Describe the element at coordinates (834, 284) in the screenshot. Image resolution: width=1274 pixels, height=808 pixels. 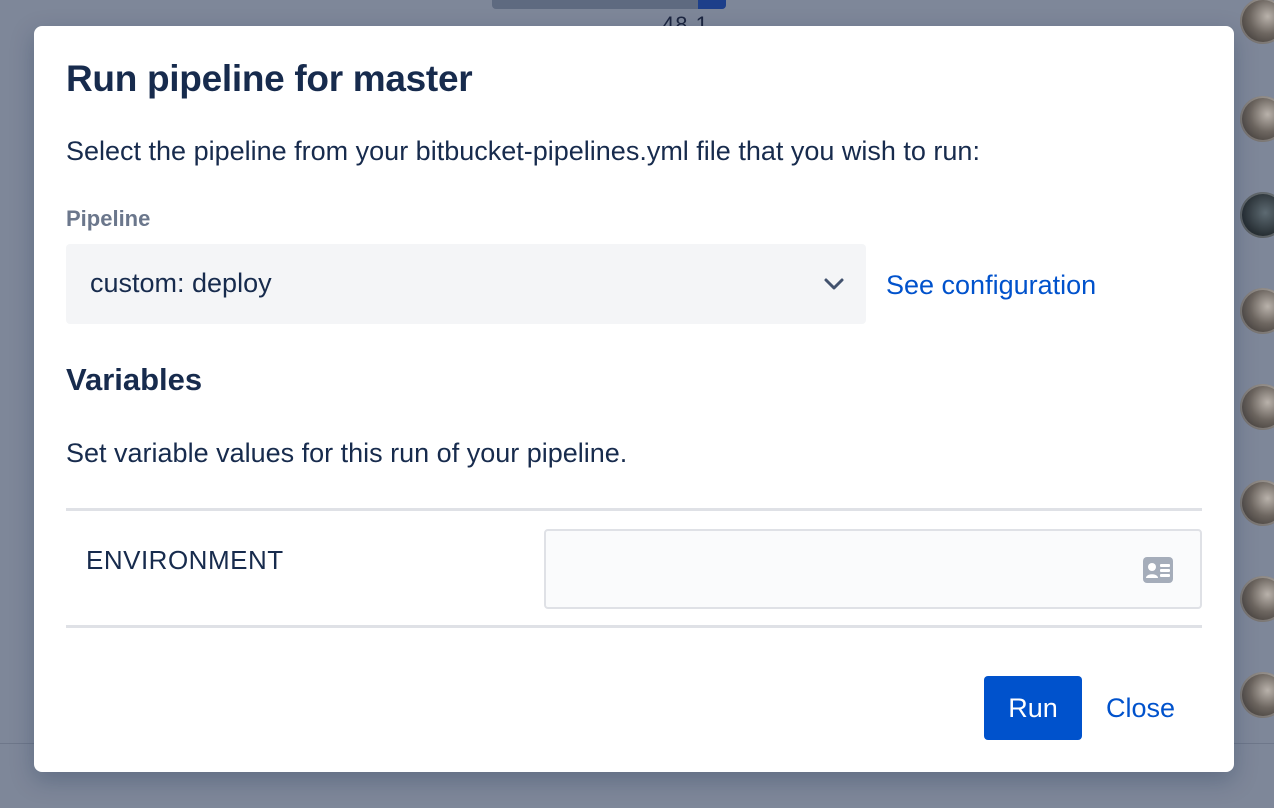
I see `chevron-down-icon` at that location.